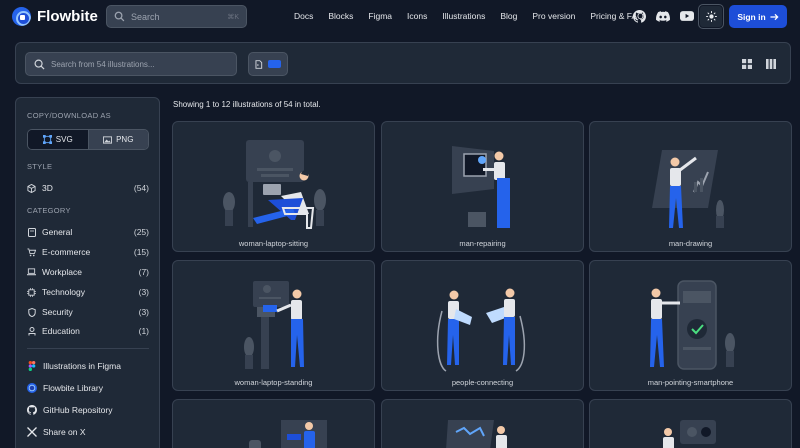 This screenshot has width=800, height=448. Describe the element at coordinates (663, 16) in the screenshot. I see `discord-icon` at that location.